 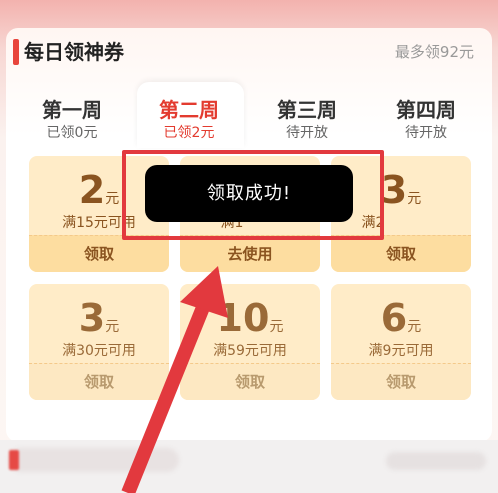 I want to click on success-toast: 领取成功!, so click(x=249, y=193).